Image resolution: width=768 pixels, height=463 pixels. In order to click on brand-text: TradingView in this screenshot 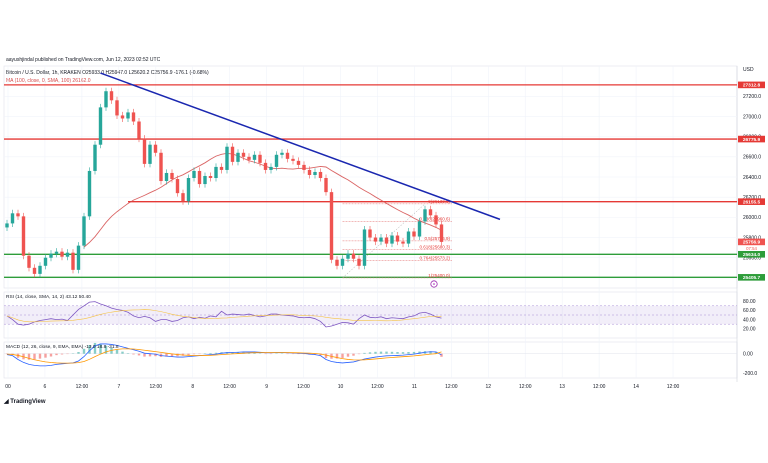, I will do `click(28, 402)`.